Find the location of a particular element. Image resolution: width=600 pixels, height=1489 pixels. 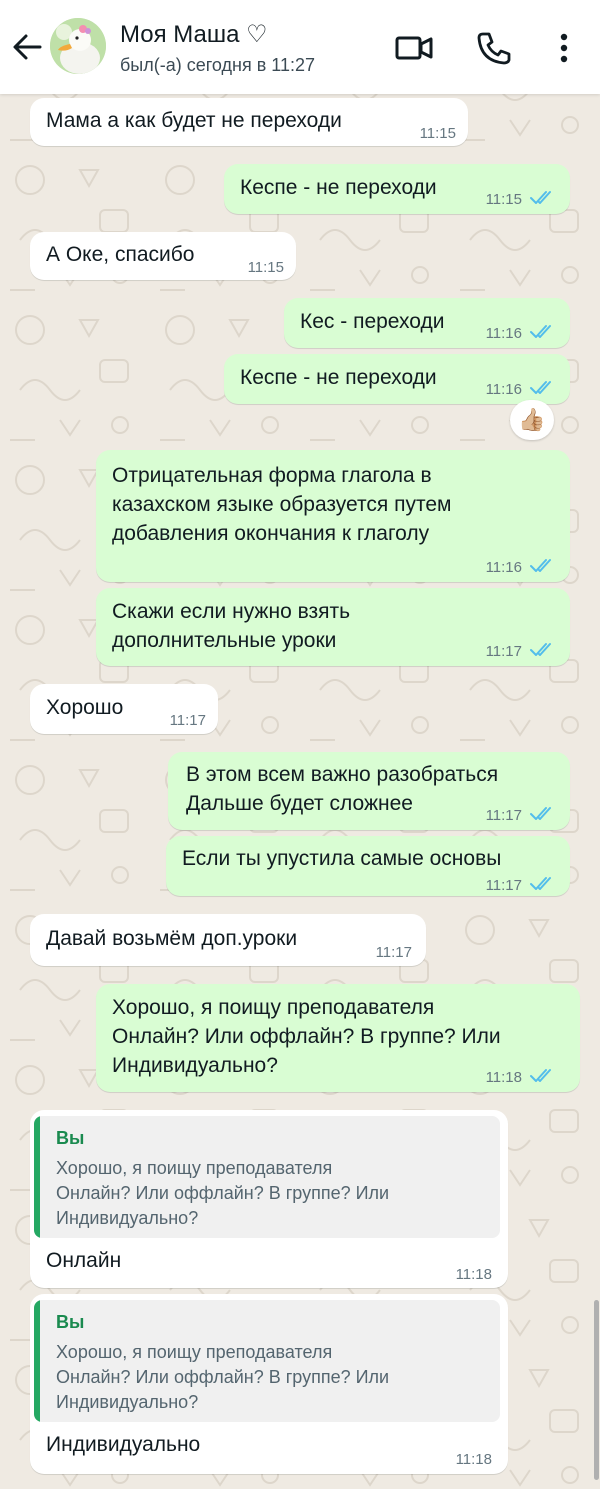

message-outgoing: Кеспе - не переходи 11:16 is located at coordinates (397, 379).